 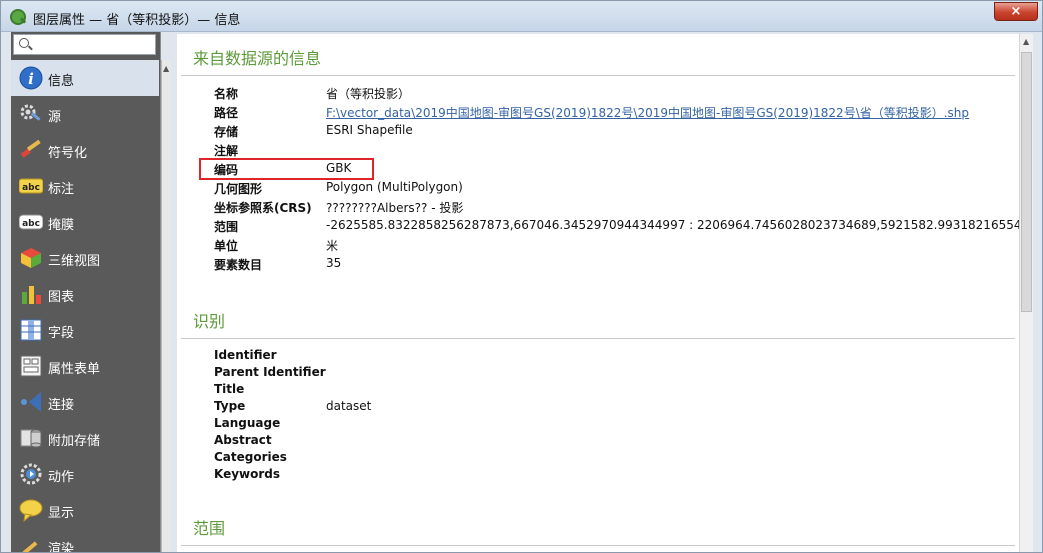 I want to click on form-icon, so click(x=31, y=366).